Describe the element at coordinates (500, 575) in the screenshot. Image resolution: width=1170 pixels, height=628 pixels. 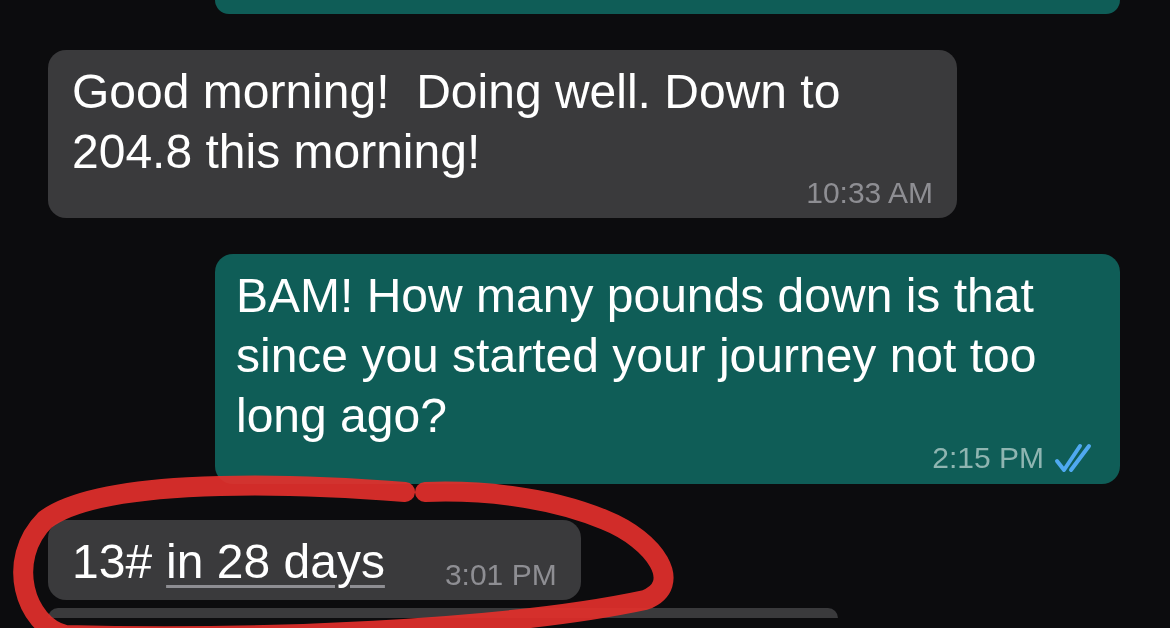
I see `message-time: 3:01 PM` at that location.